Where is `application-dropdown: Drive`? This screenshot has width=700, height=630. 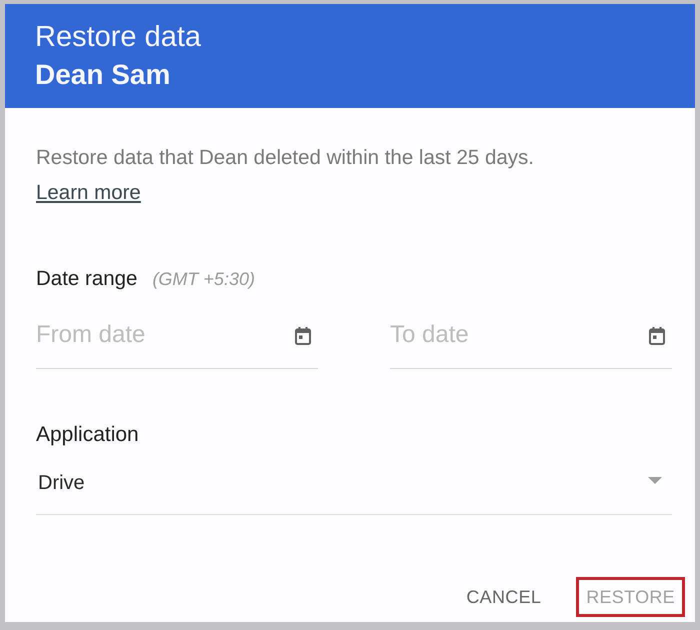 application-dropdown: Drive is located at coordinates (354, 487).